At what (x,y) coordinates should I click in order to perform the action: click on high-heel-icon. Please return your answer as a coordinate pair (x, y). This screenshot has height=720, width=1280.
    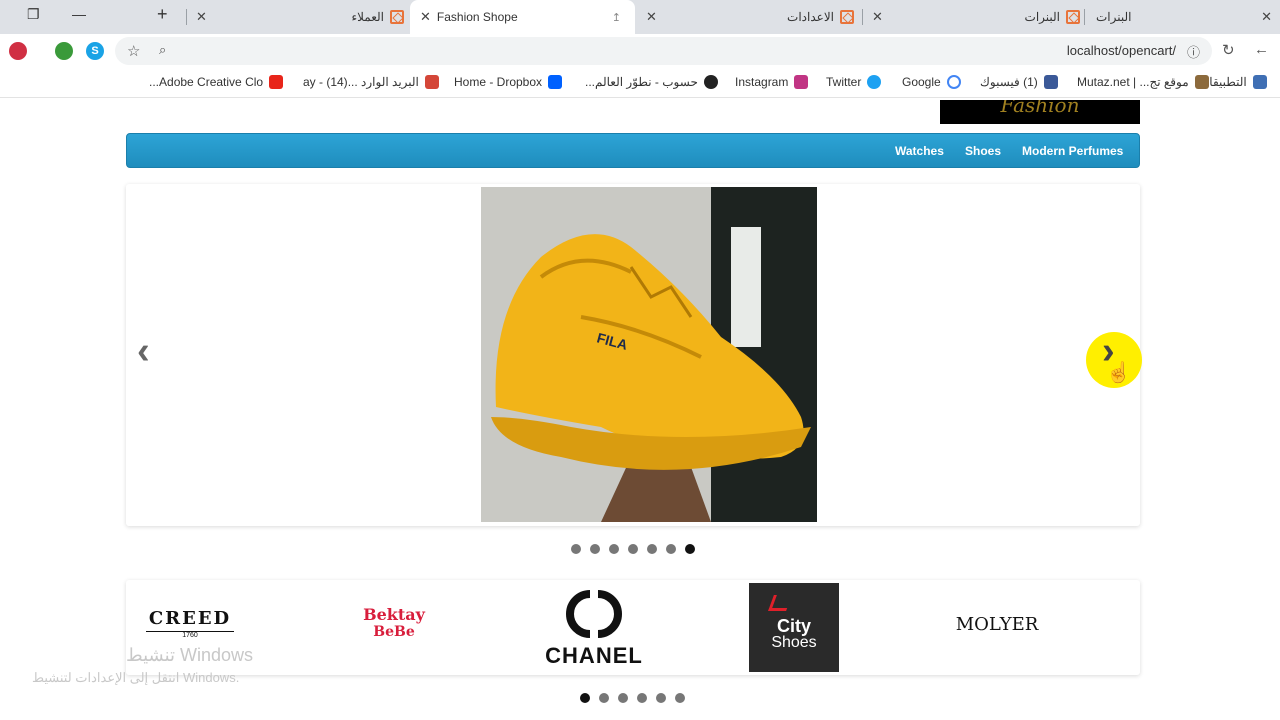
    Looking at the image, I should click on (780, 603).